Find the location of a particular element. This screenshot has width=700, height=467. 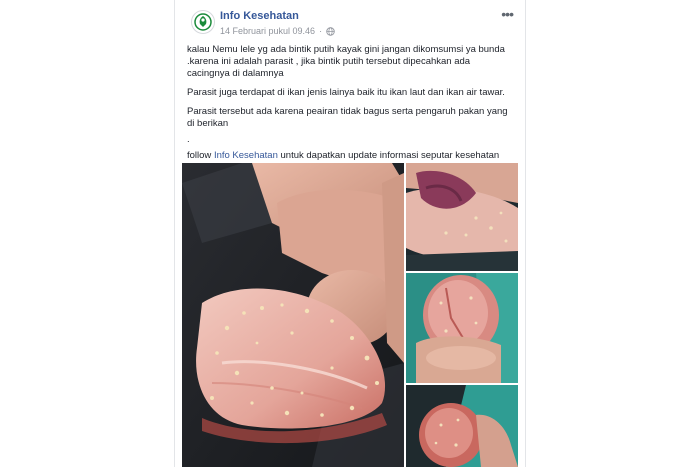

fish-cross-section-photo is located at coordinates (462, 426).